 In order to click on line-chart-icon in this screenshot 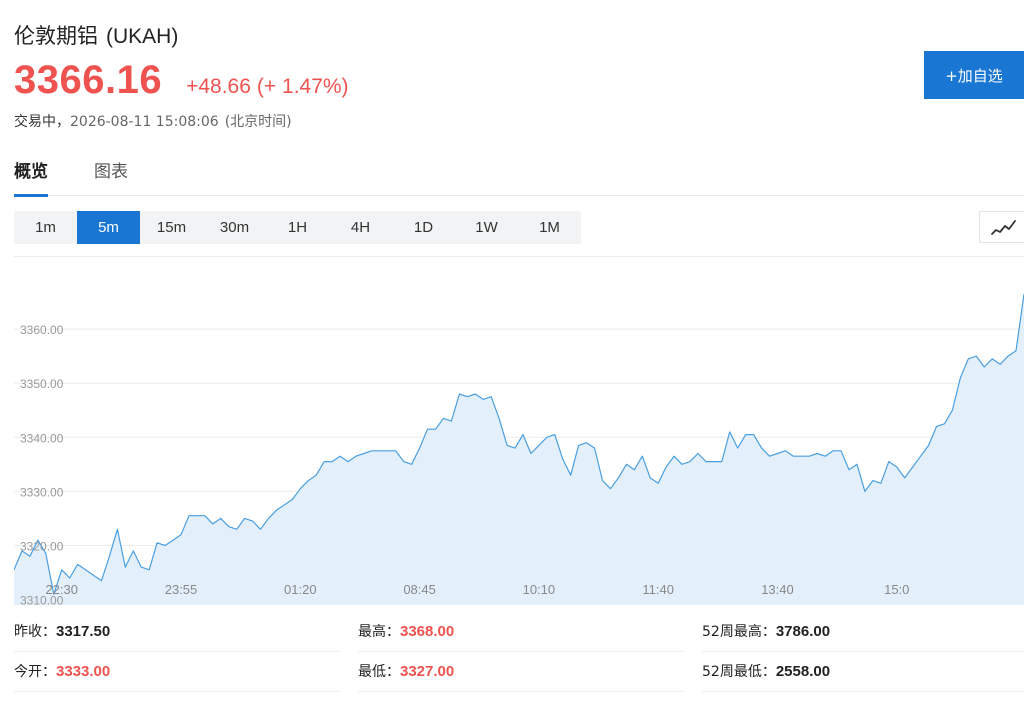, I will do `click(1003, 227)`.